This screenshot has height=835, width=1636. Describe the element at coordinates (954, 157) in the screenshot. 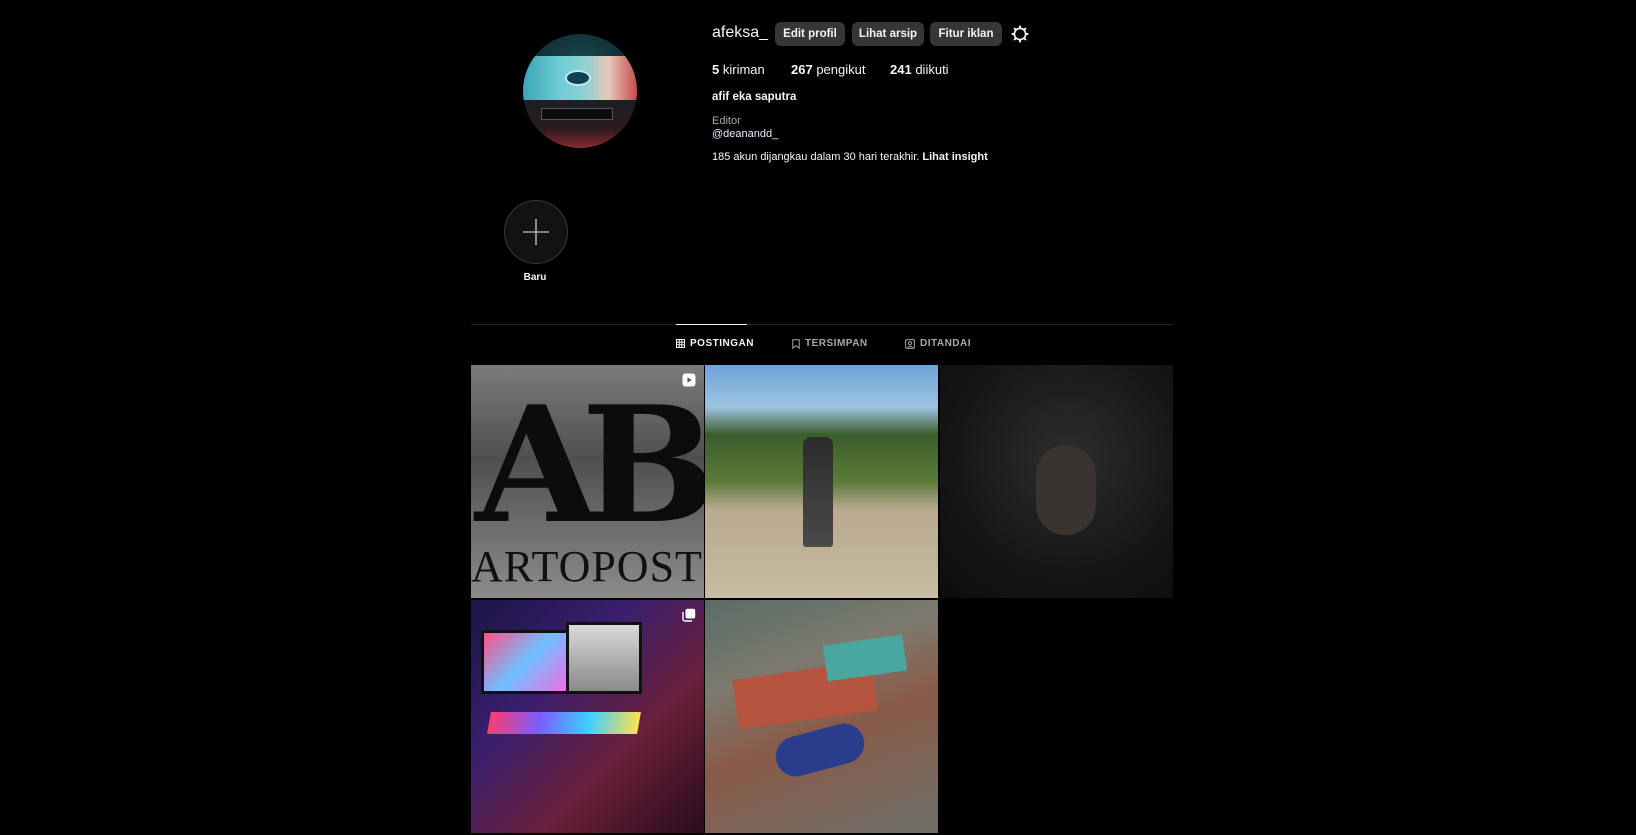

I see `view-insight-link: Lihat insight` at that location.